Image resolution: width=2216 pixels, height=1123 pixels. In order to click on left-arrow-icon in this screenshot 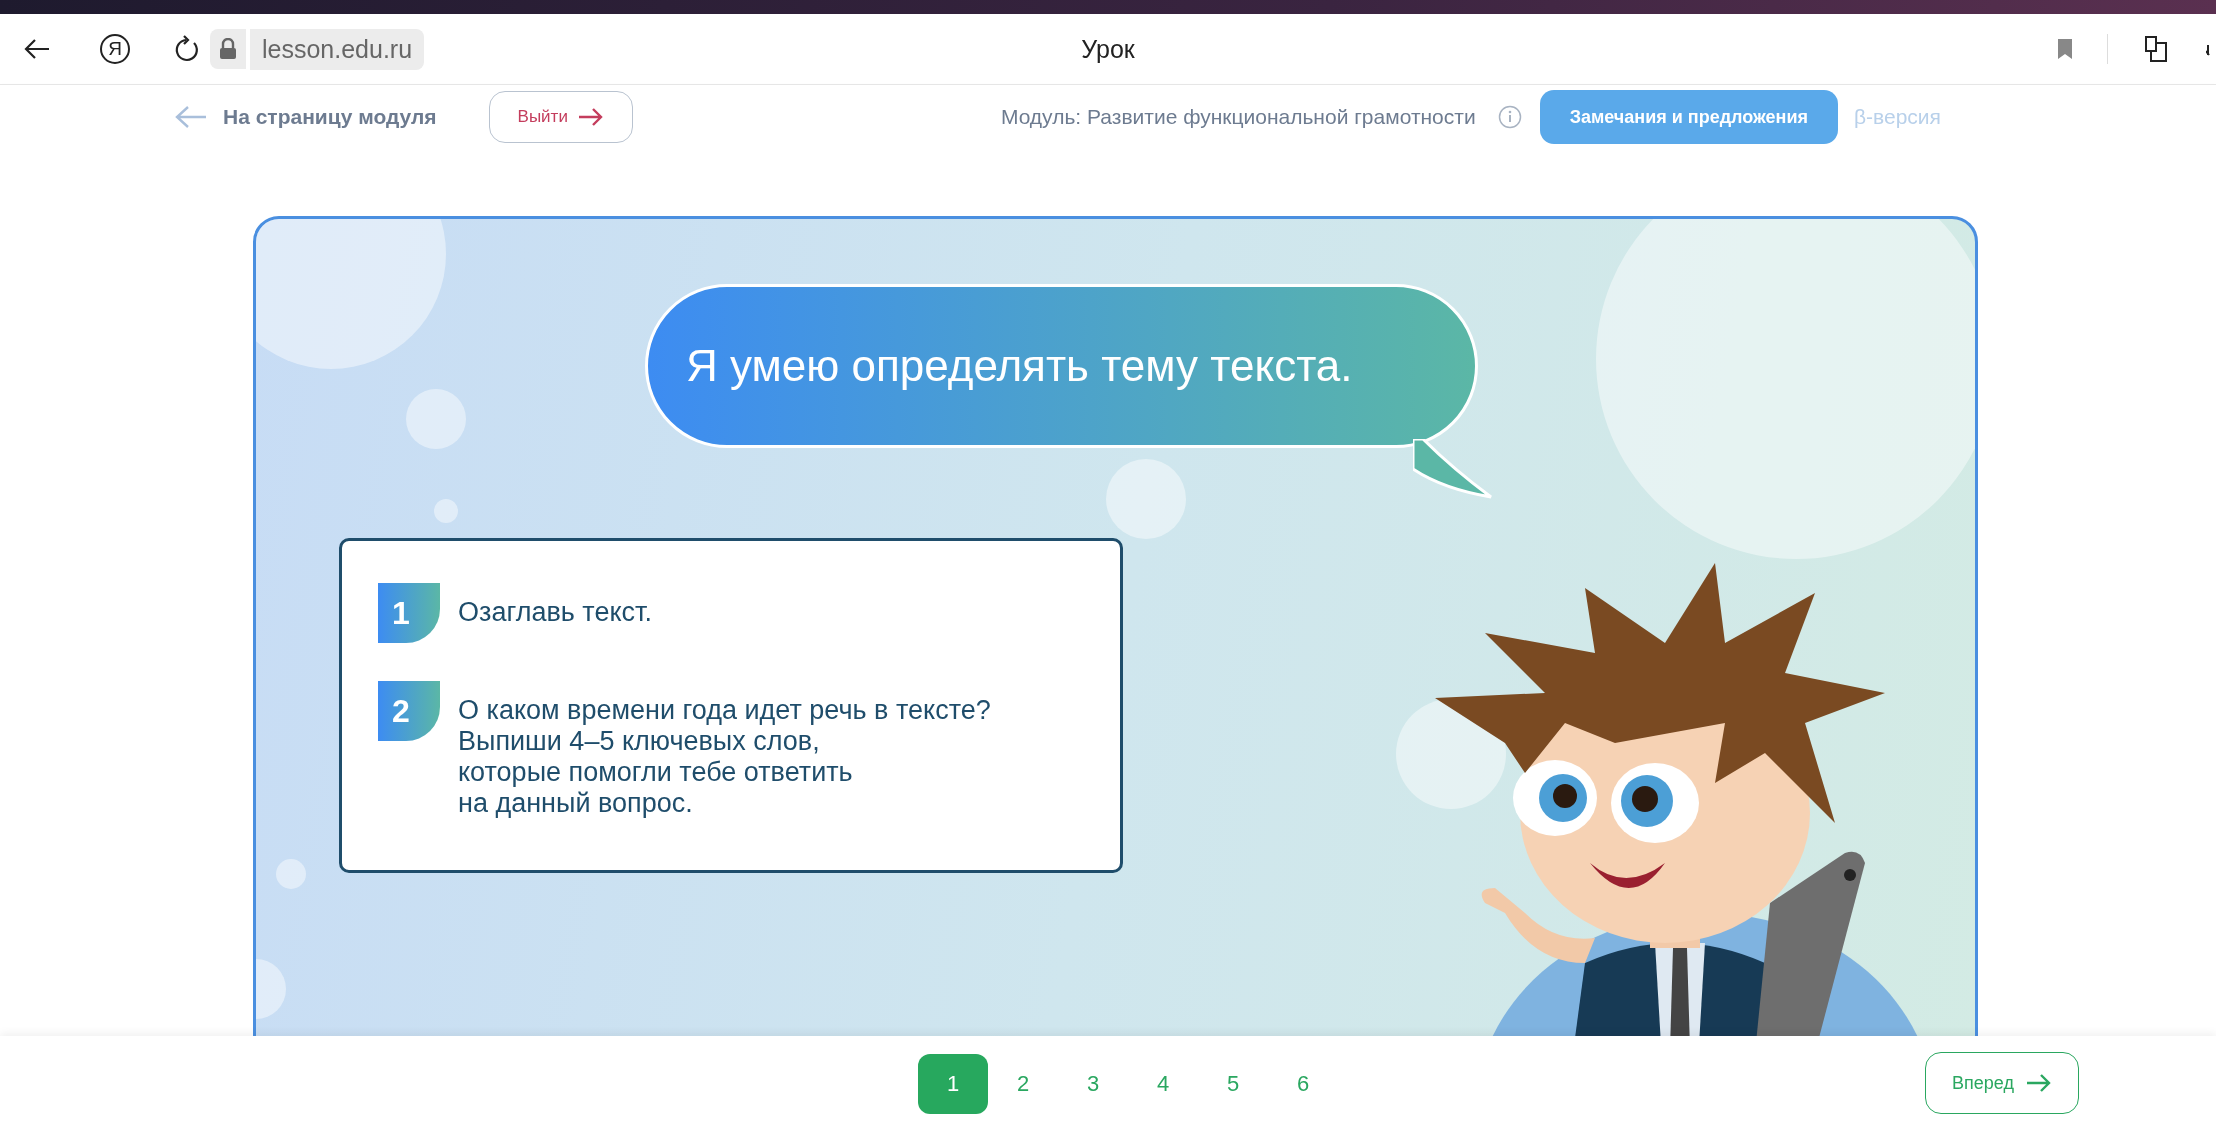, I will do `click(191, 117)`.